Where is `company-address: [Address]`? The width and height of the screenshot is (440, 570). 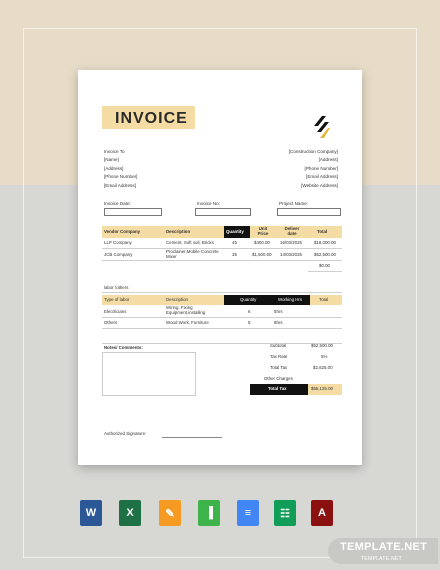
company-address: [Address] is located at coordinates (328, 160).